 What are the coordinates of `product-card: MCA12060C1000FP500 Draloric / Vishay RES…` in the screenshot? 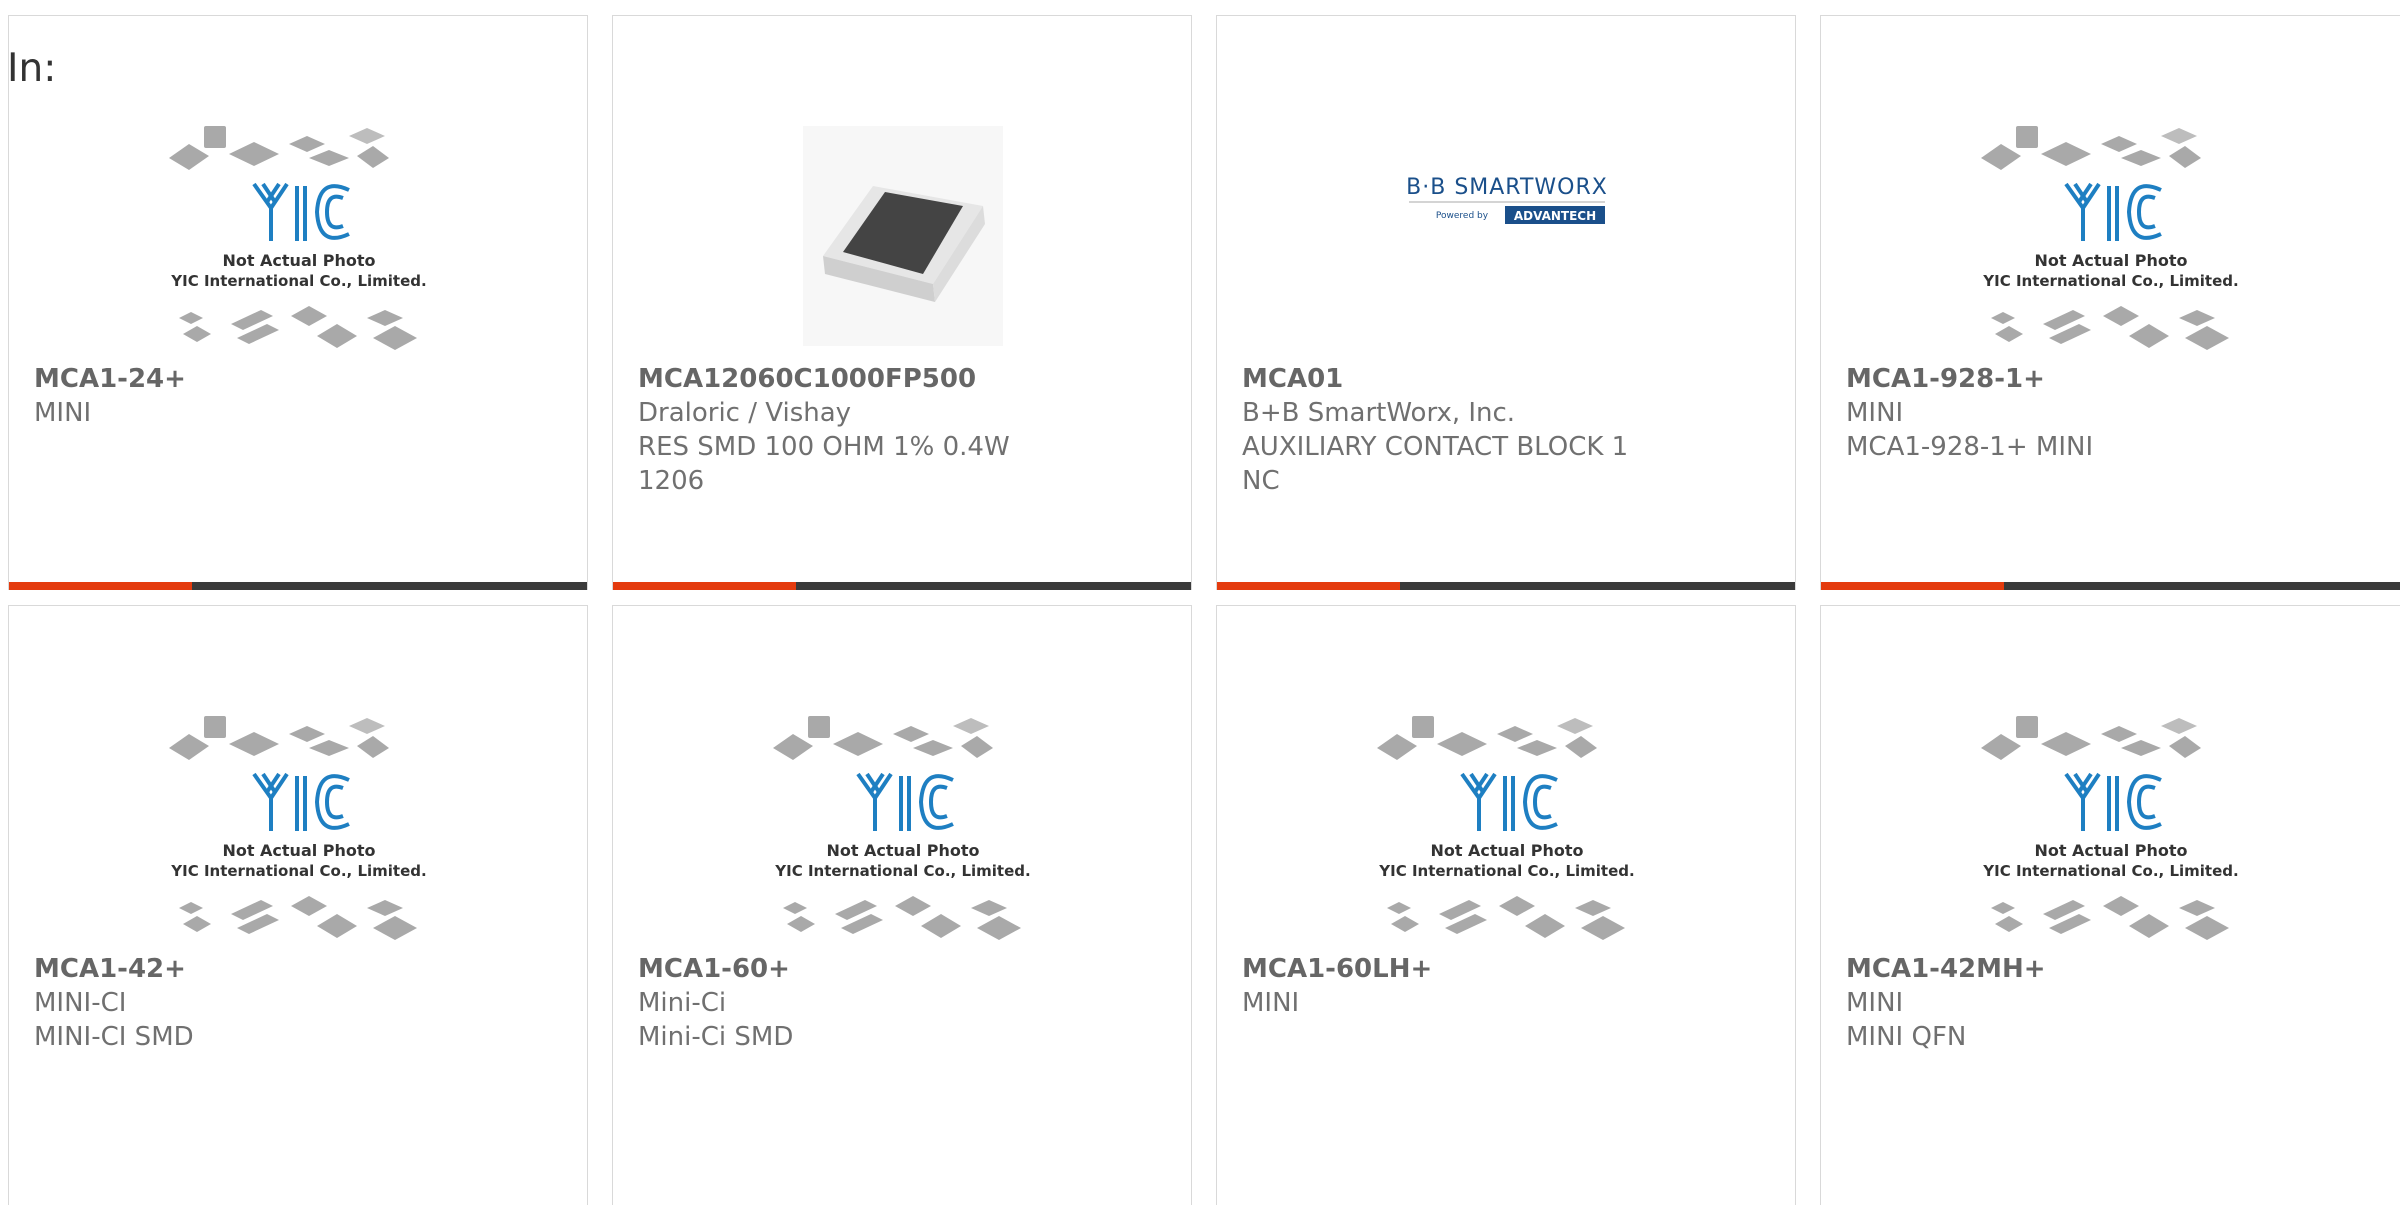 It's located at (902, 302).